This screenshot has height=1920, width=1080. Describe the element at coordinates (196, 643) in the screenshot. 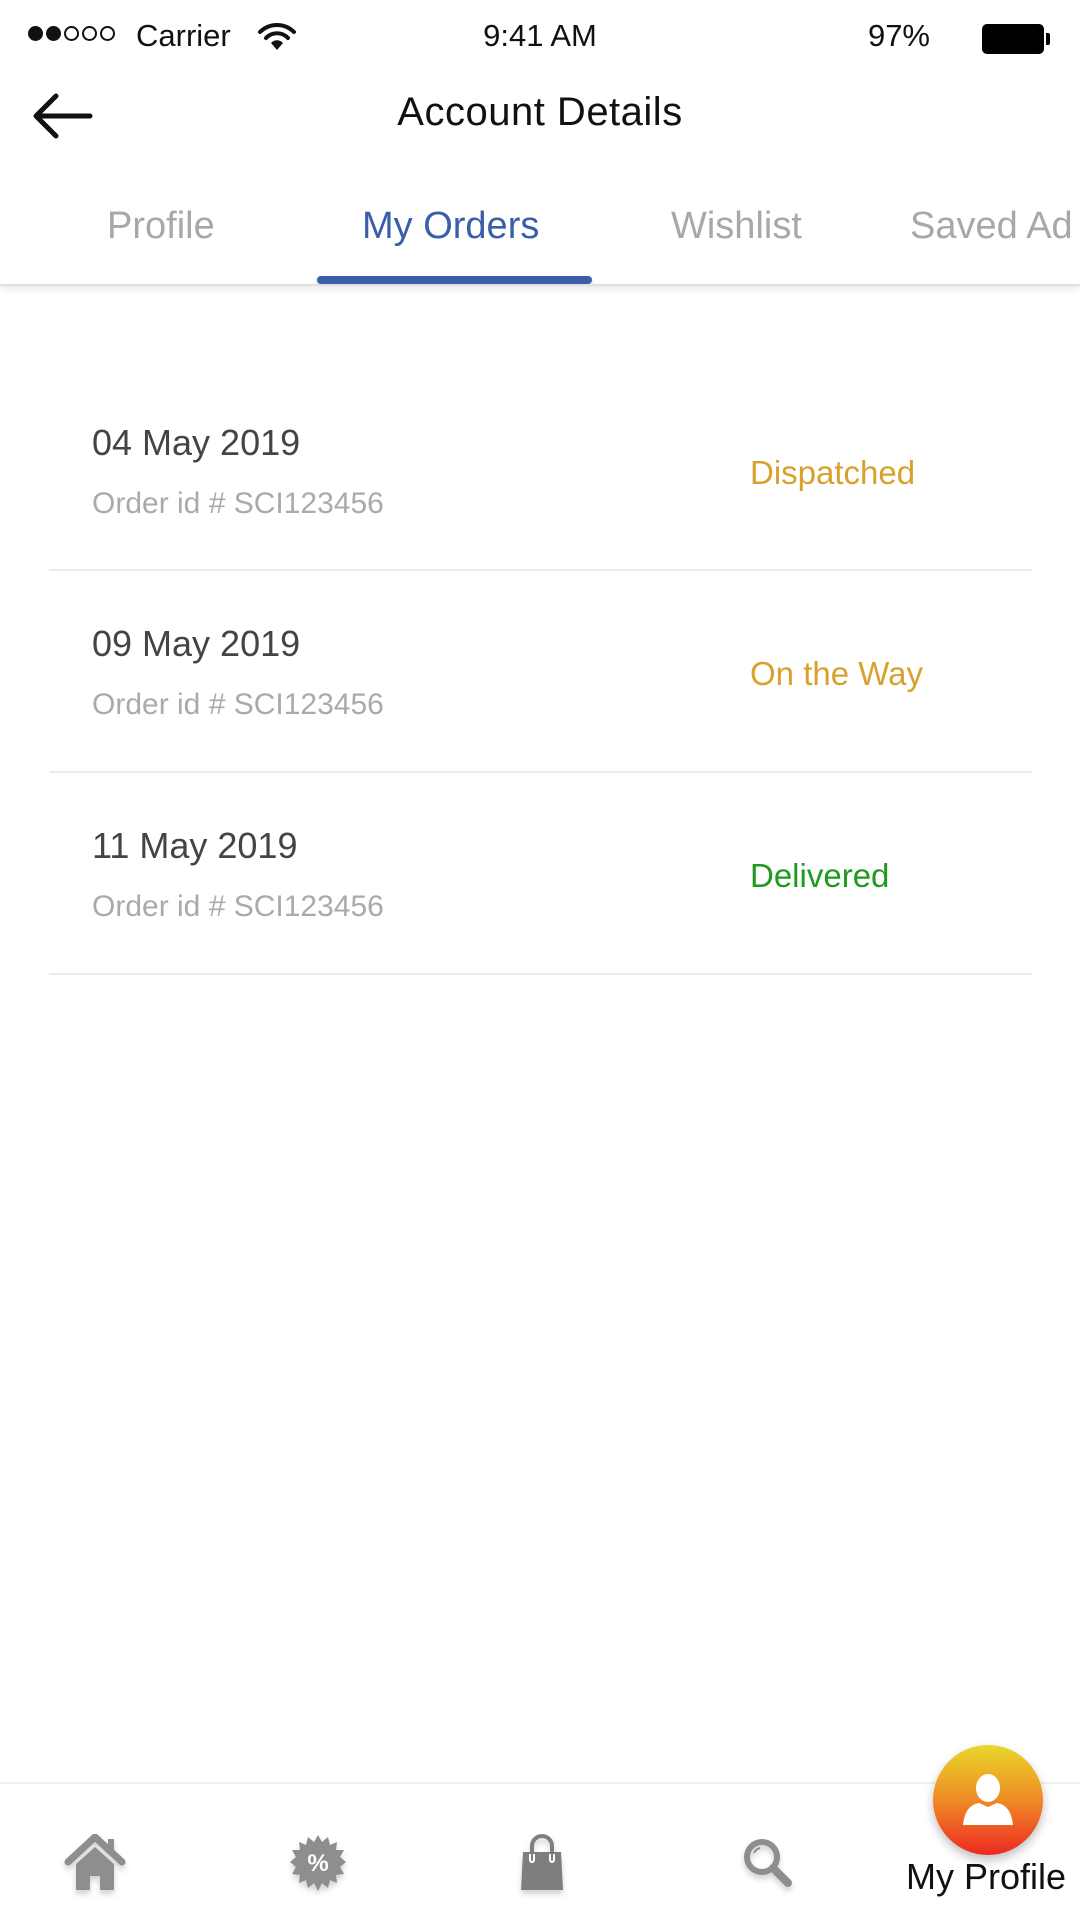

I see `order-date: 09 May 2019` at that location.